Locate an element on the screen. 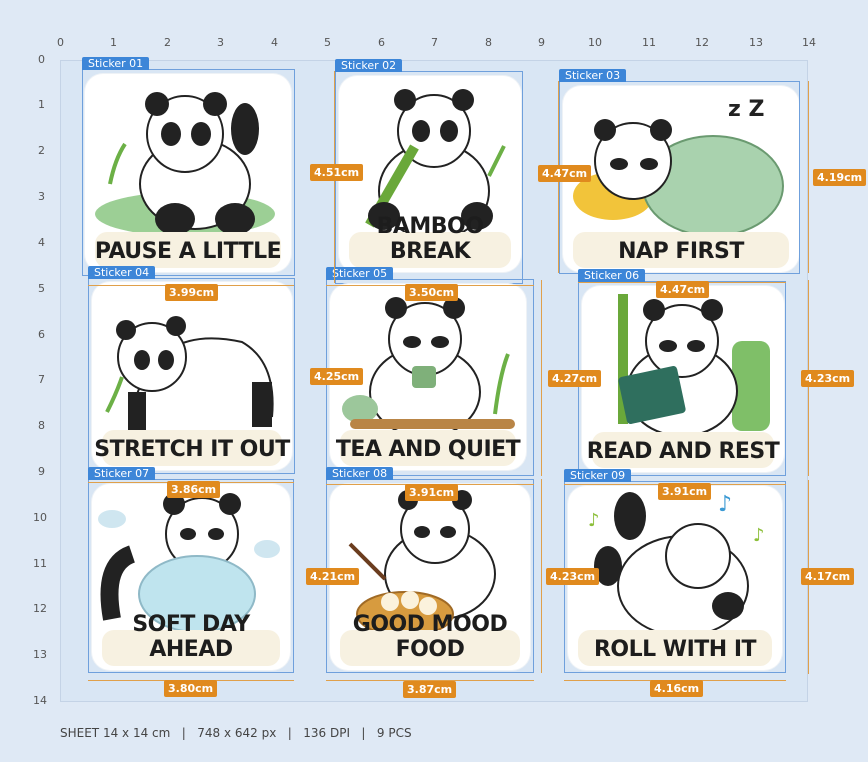 Image resolution: width=868 pixels, height=762 pixels. dimension-label: 3.99cm is located at coordinates (192, 292).